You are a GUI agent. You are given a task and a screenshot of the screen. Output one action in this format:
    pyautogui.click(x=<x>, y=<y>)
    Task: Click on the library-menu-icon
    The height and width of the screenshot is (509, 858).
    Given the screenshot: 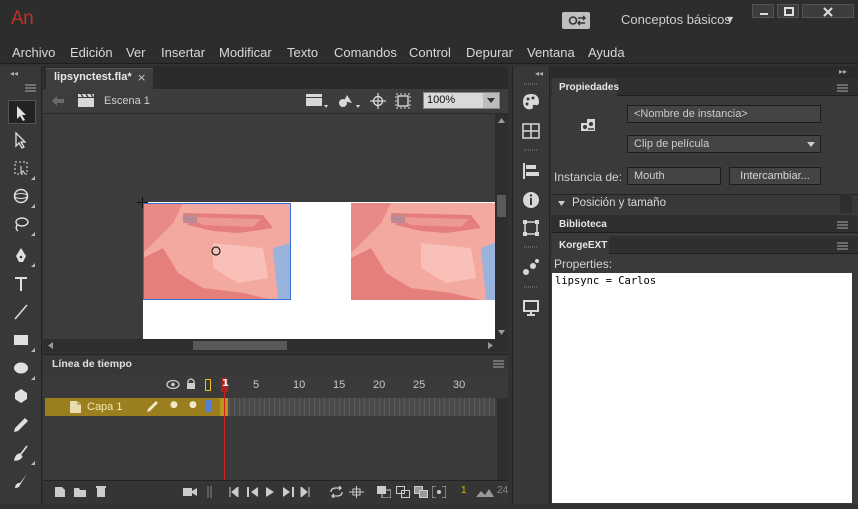 What is the action you would take?
    pyautogui.click(x=842, y=225)
    